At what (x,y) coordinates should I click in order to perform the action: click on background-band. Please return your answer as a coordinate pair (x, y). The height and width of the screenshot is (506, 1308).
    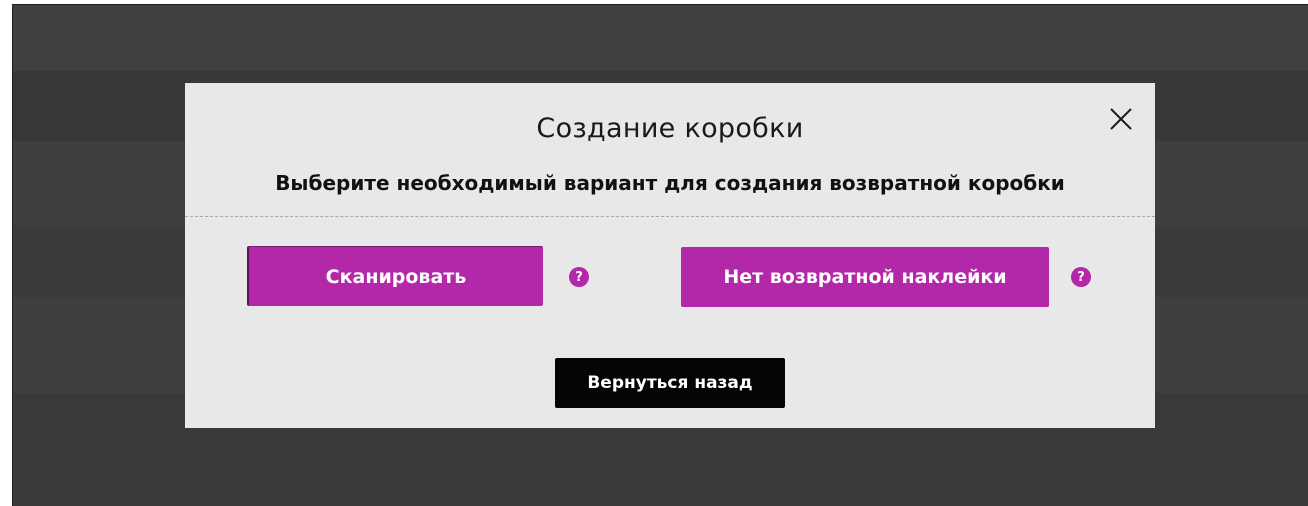
    Looking at the image, I should click on (660, 38).